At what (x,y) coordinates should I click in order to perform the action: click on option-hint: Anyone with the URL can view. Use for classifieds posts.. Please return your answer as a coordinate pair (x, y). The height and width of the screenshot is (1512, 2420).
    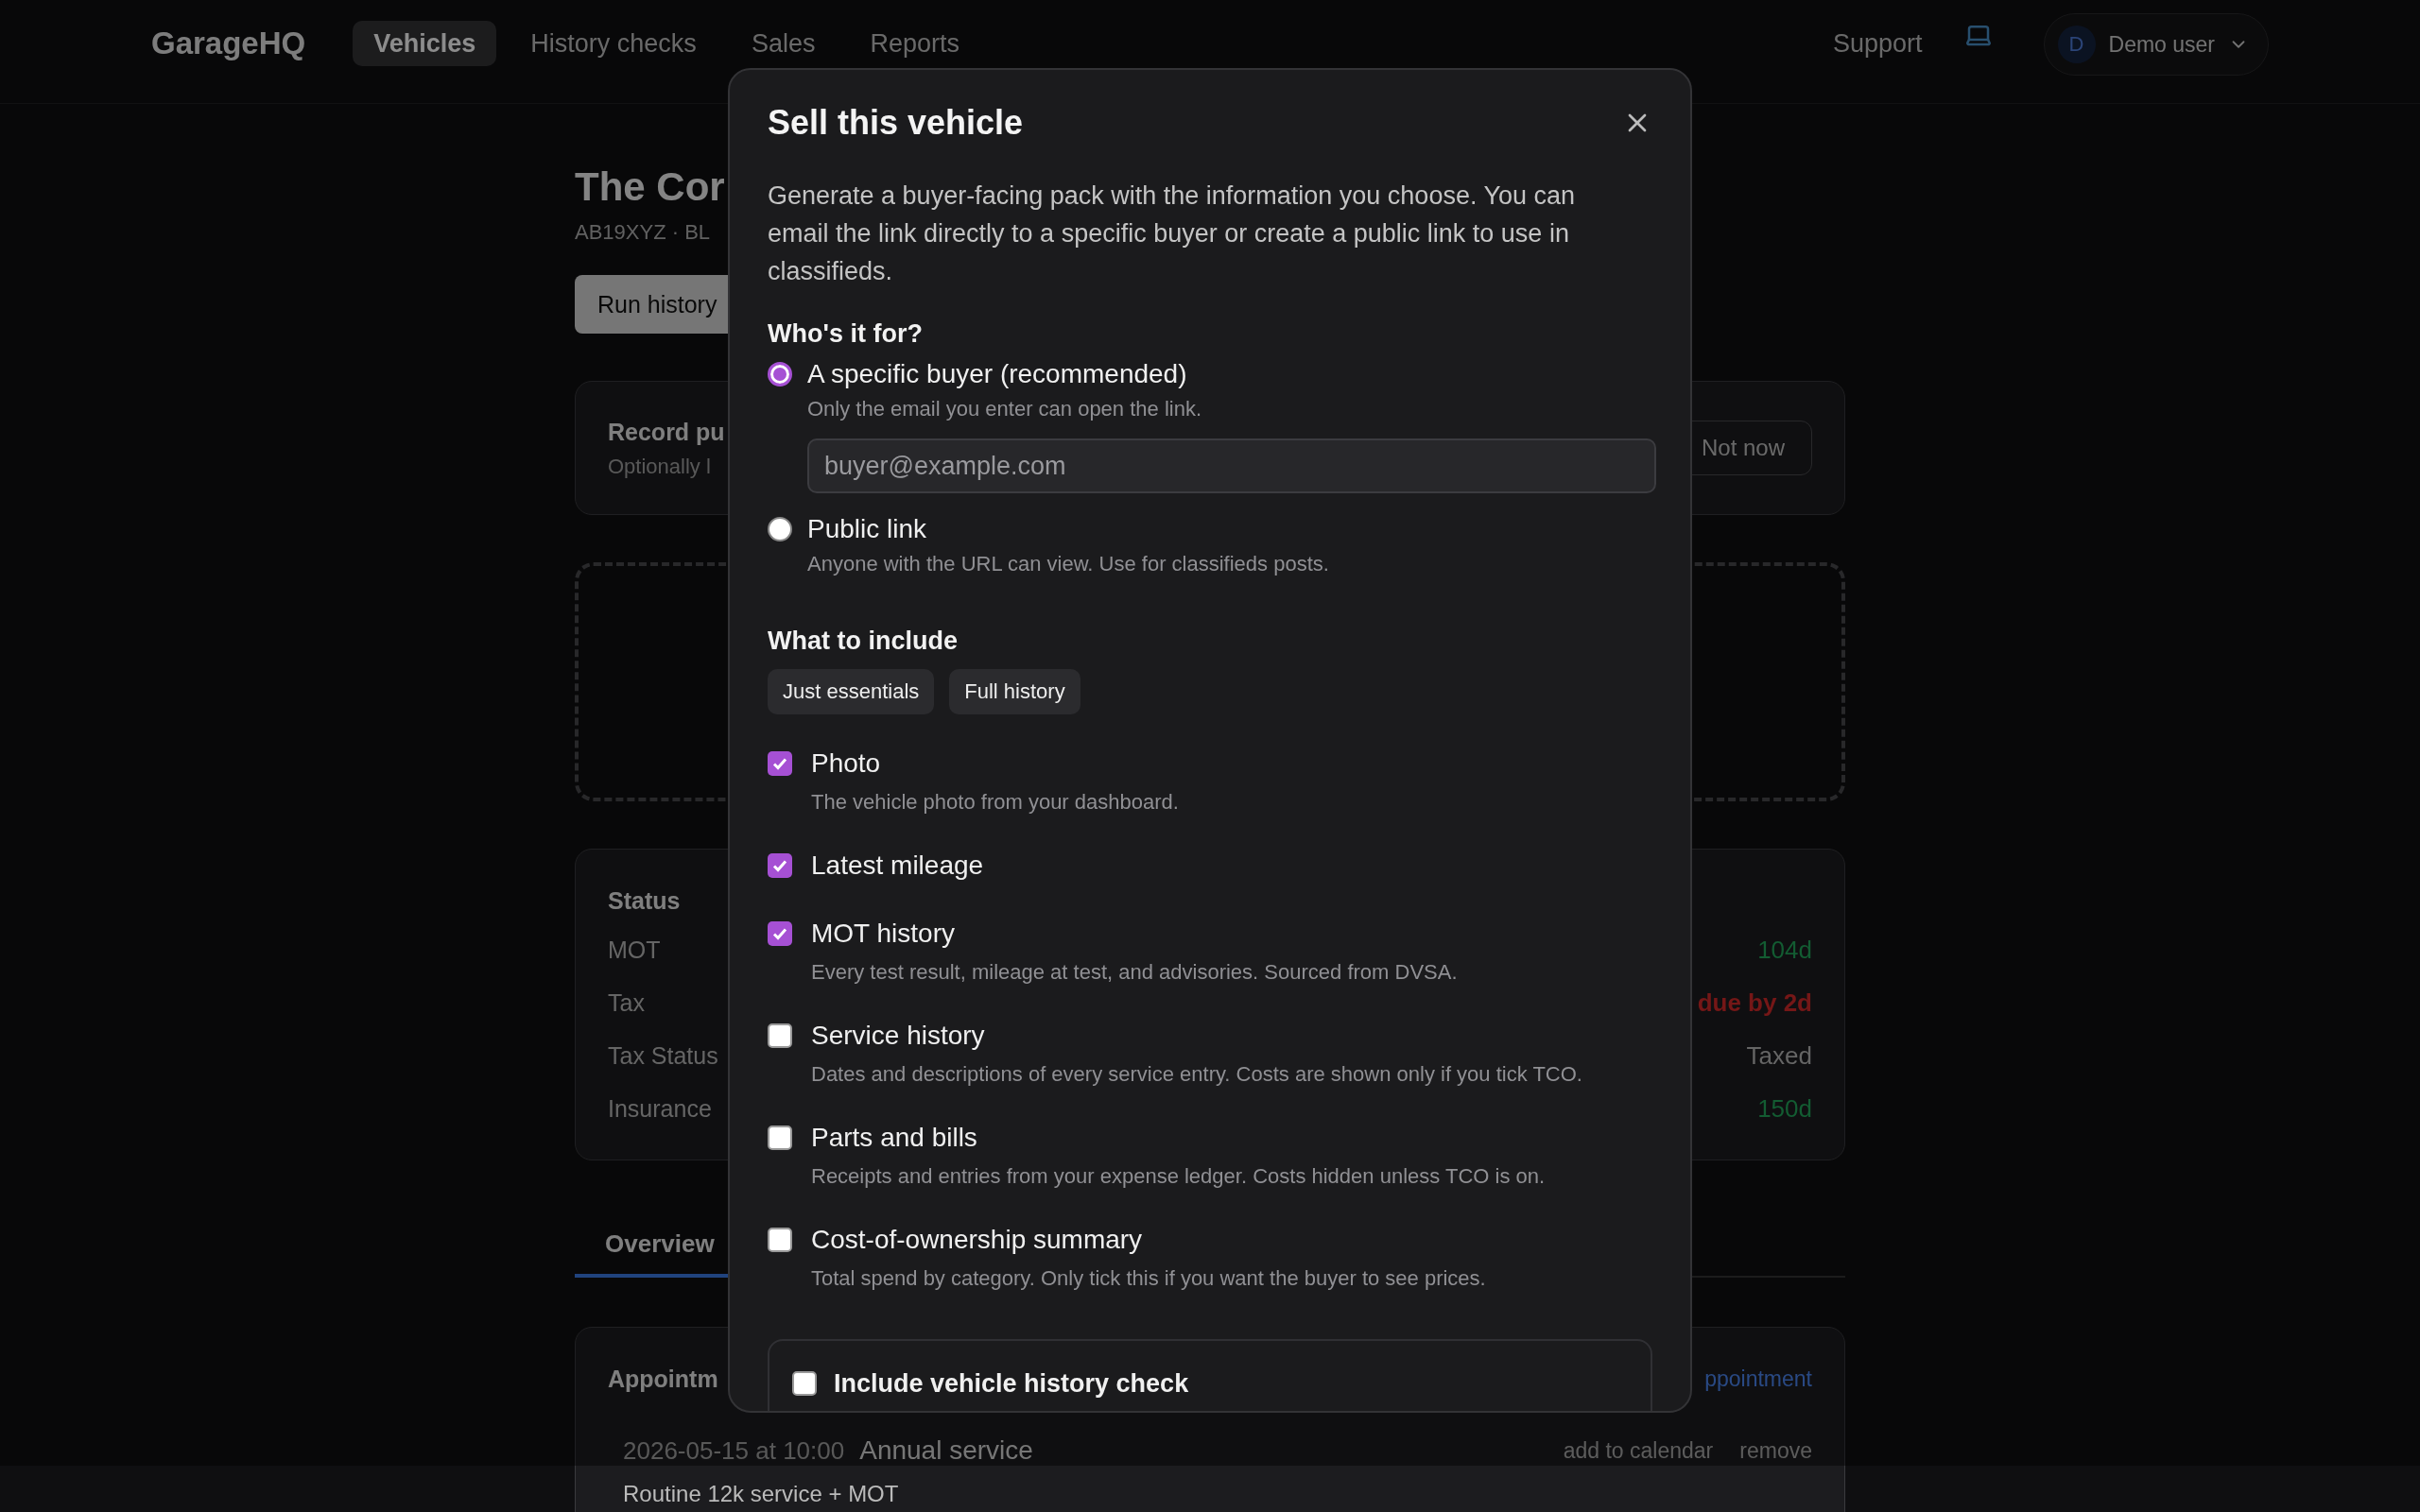
    Looking at the image, I should click on (1068, 564).